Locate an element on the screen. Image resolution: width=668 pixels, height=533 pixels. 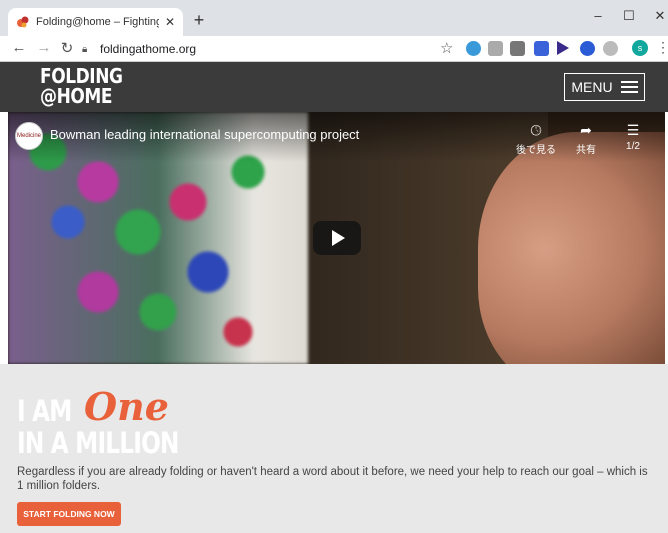
minimize-button: – is located at coordinates (598, 15).